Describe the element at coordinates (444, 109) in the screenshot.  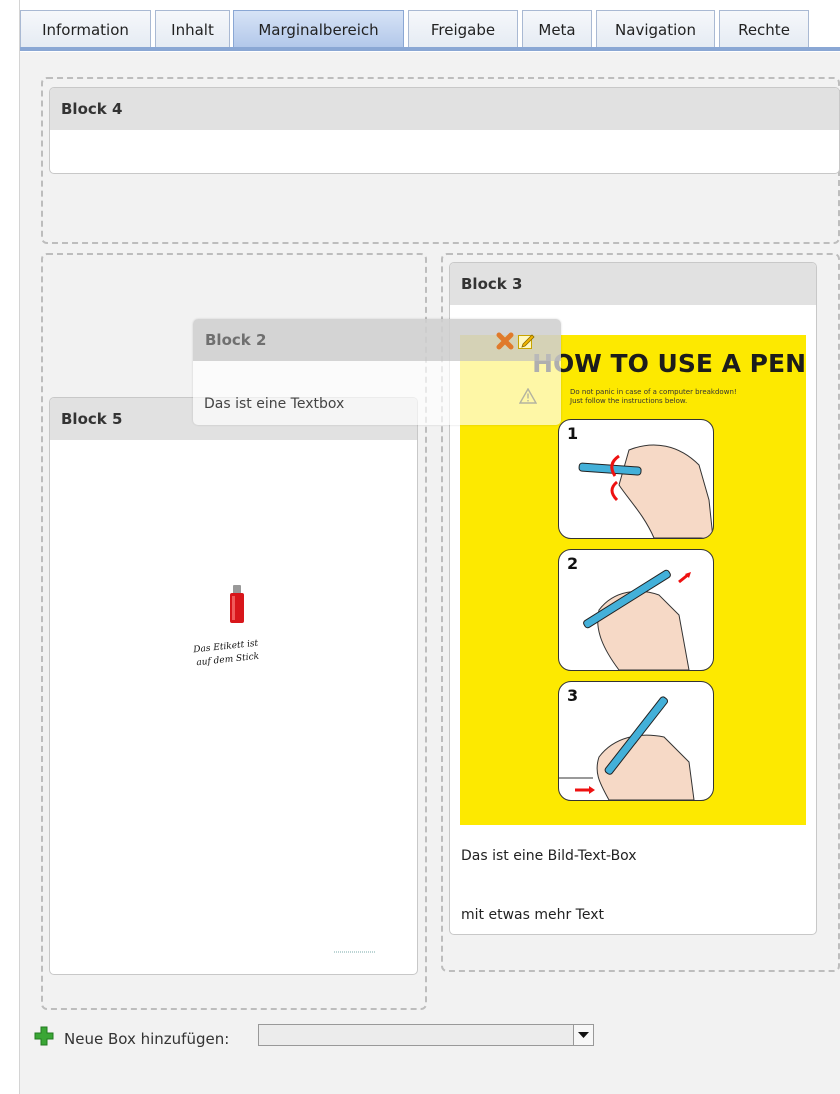
I see `block-header: Block 4` at that location.